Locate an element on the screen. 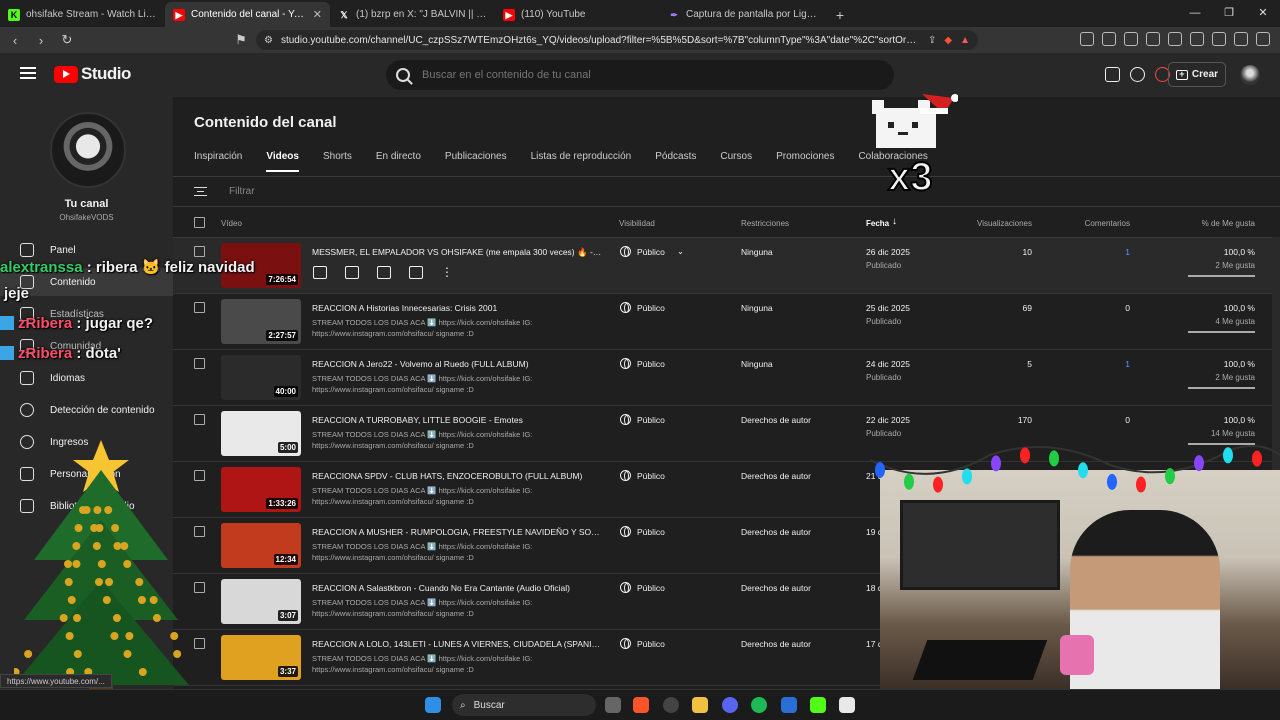  column-visibility: Visibilidad is located at coordinates (637, 223).